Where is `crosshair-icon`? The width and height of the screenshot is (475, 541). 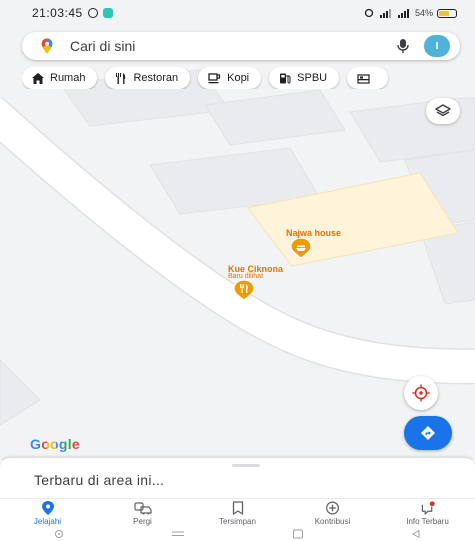
crosshair-icon is located at coordinates (421, 393).